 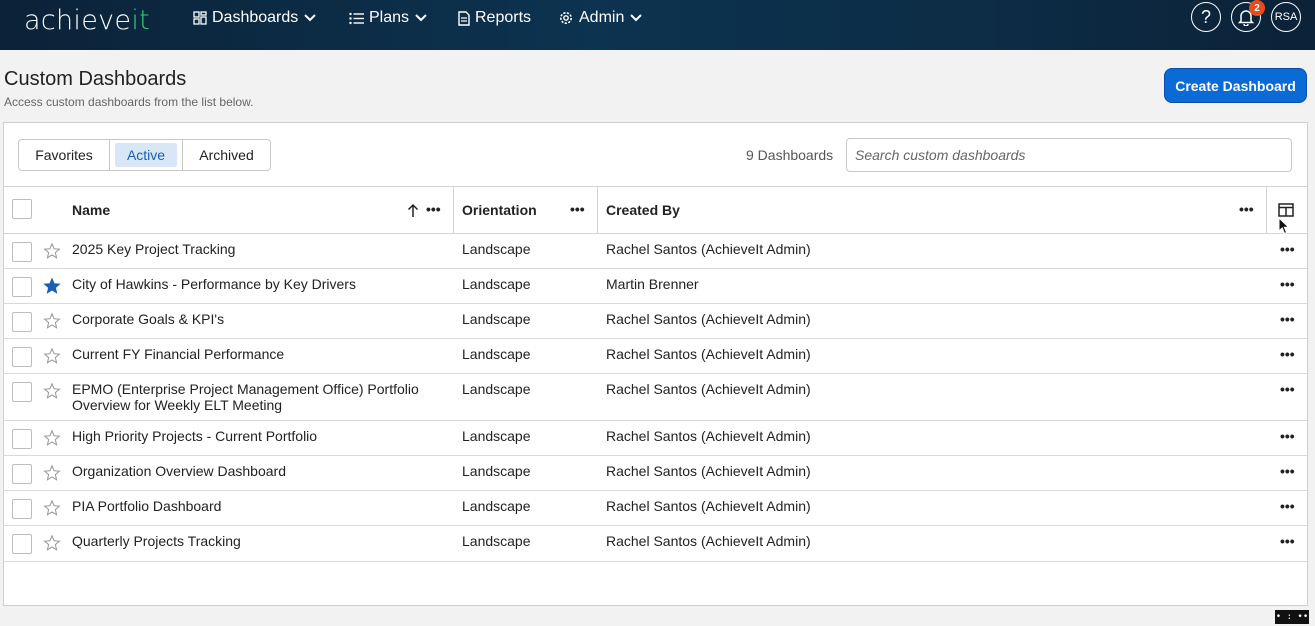 What do you see at coordinates (1069, 155) in the screenshot?
I see `search-input` at bounding box center [1069, 155].